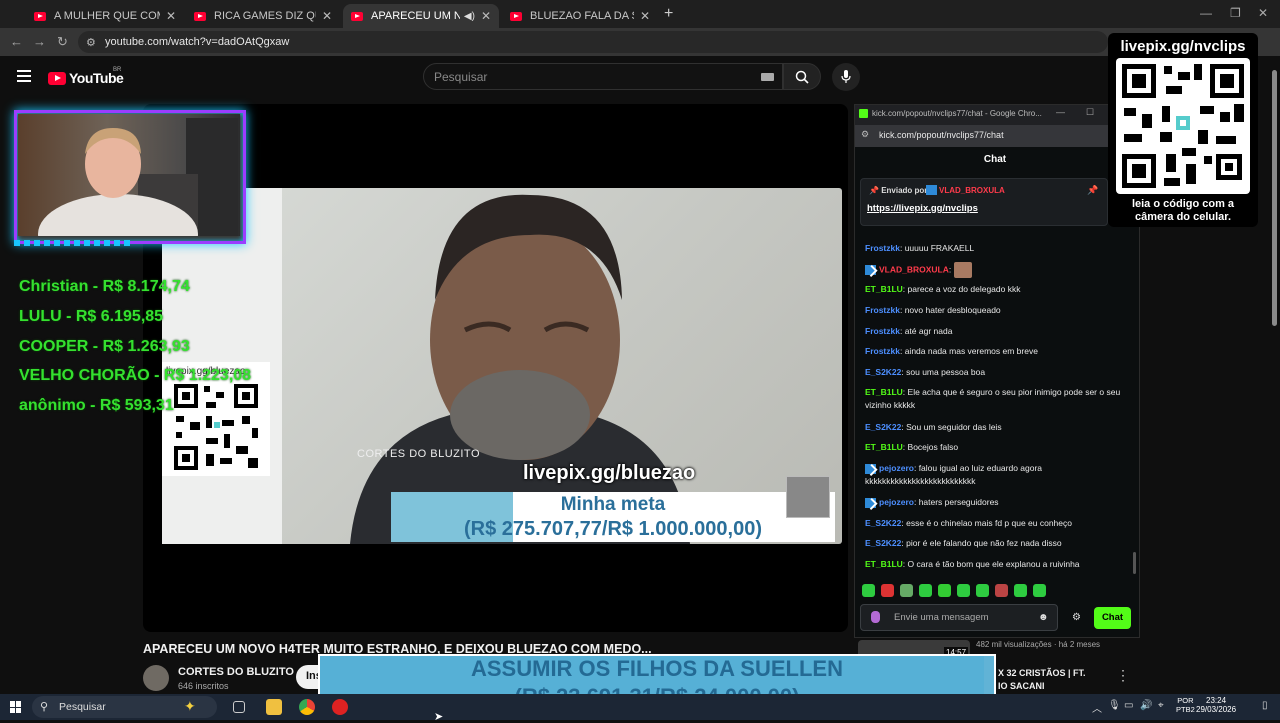  Describe the element at coordinates (1134, 563) in the screenshot. I see `chat-scrollbar` at that location.